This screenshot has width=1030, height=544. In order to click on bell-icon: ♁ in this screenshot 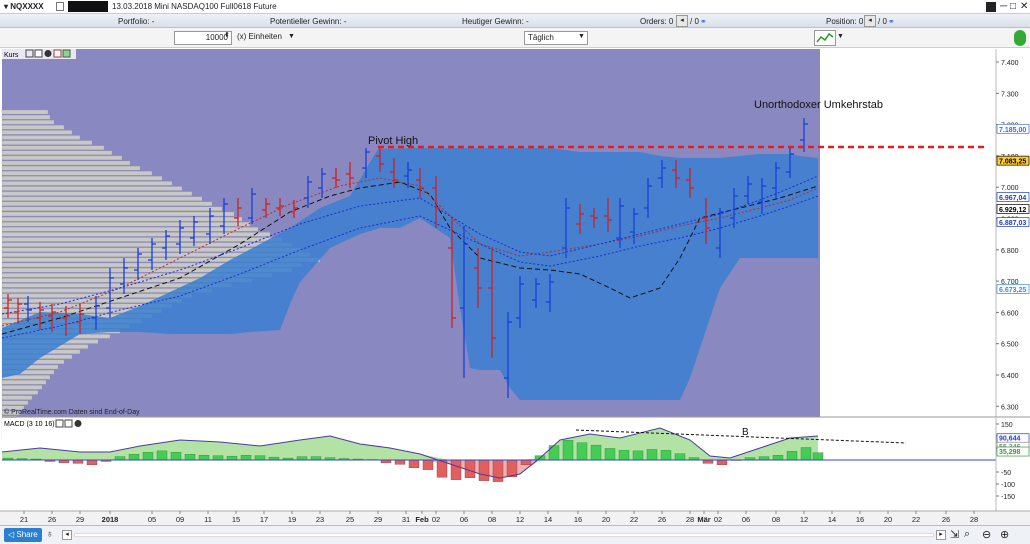, I will do `click(50, 534)`.